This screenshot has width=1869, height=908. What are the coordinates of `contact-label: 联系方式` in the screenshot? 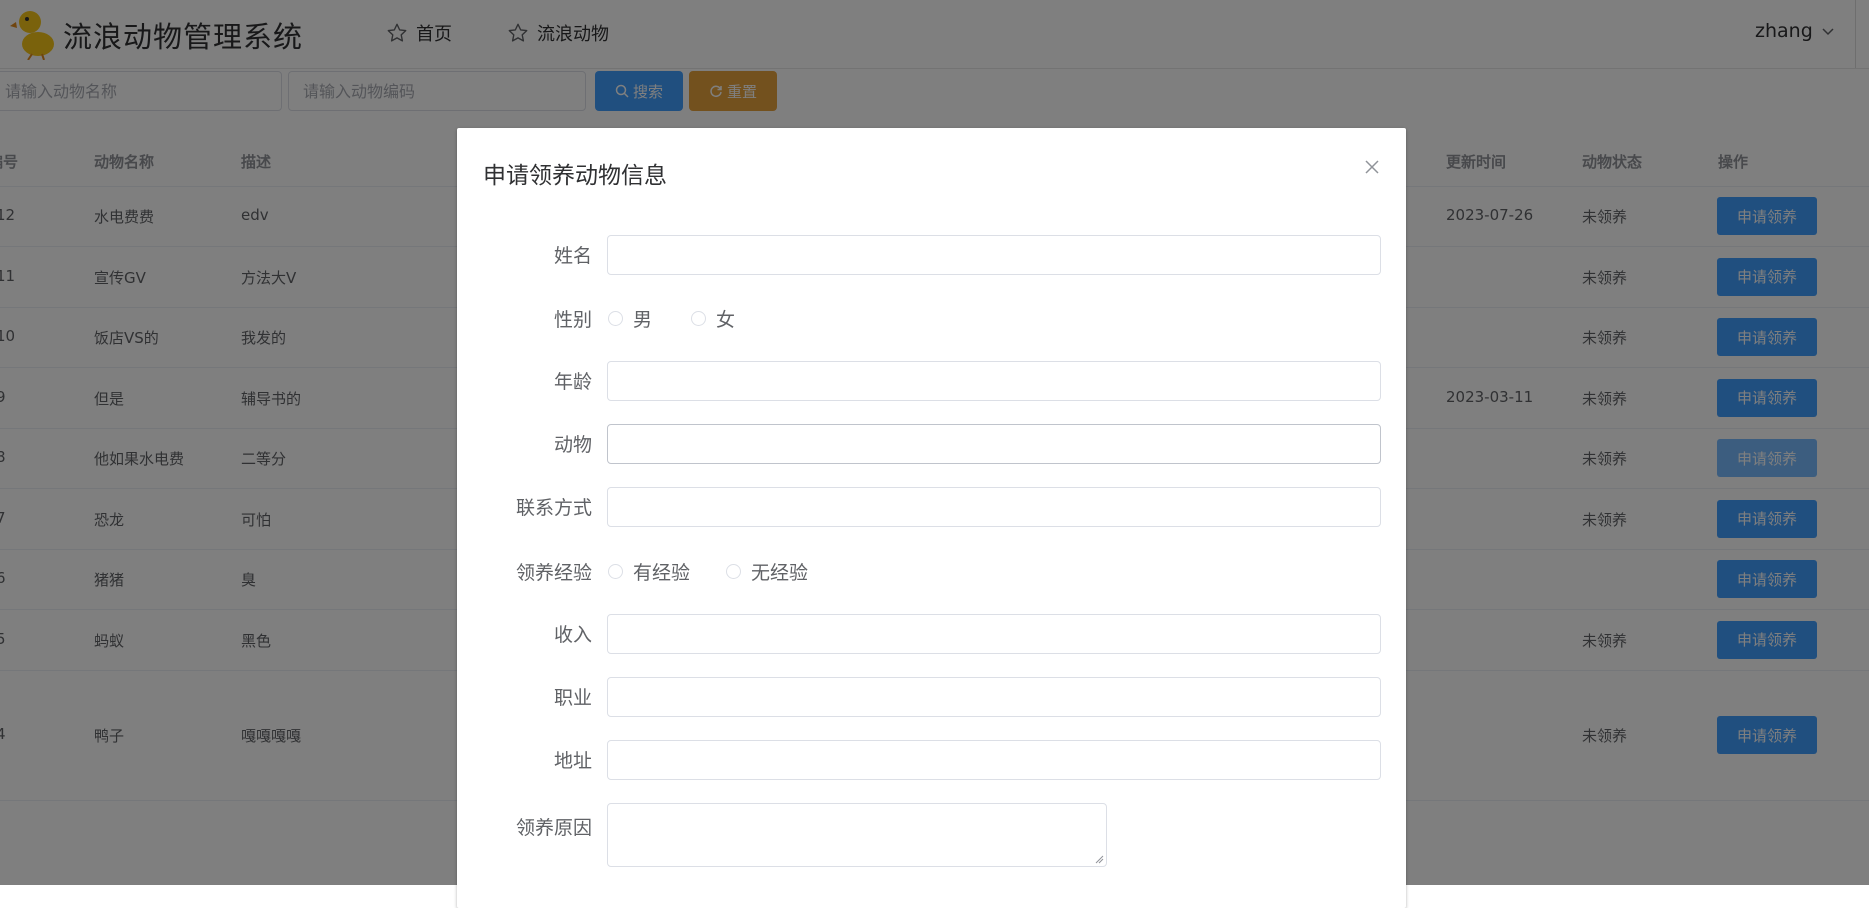 It's located at (553, 508).